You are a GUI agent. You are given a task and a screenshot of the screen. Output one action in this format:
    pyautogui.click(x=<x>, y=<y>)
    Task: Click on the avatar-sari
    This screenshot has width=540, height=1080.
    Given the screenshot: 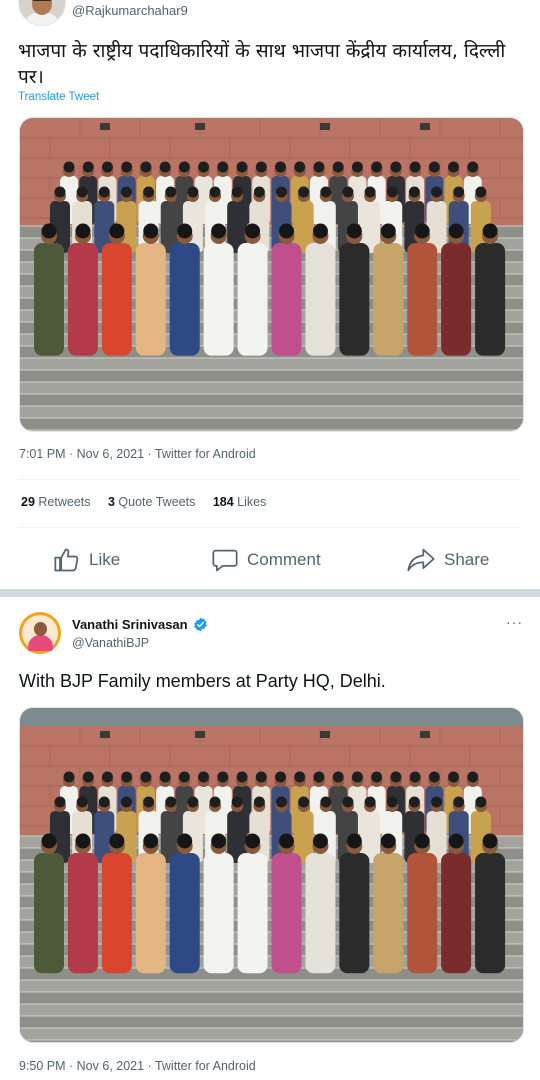 What is the action you would take?
    pyautogui.click(x=40, y=643)
    